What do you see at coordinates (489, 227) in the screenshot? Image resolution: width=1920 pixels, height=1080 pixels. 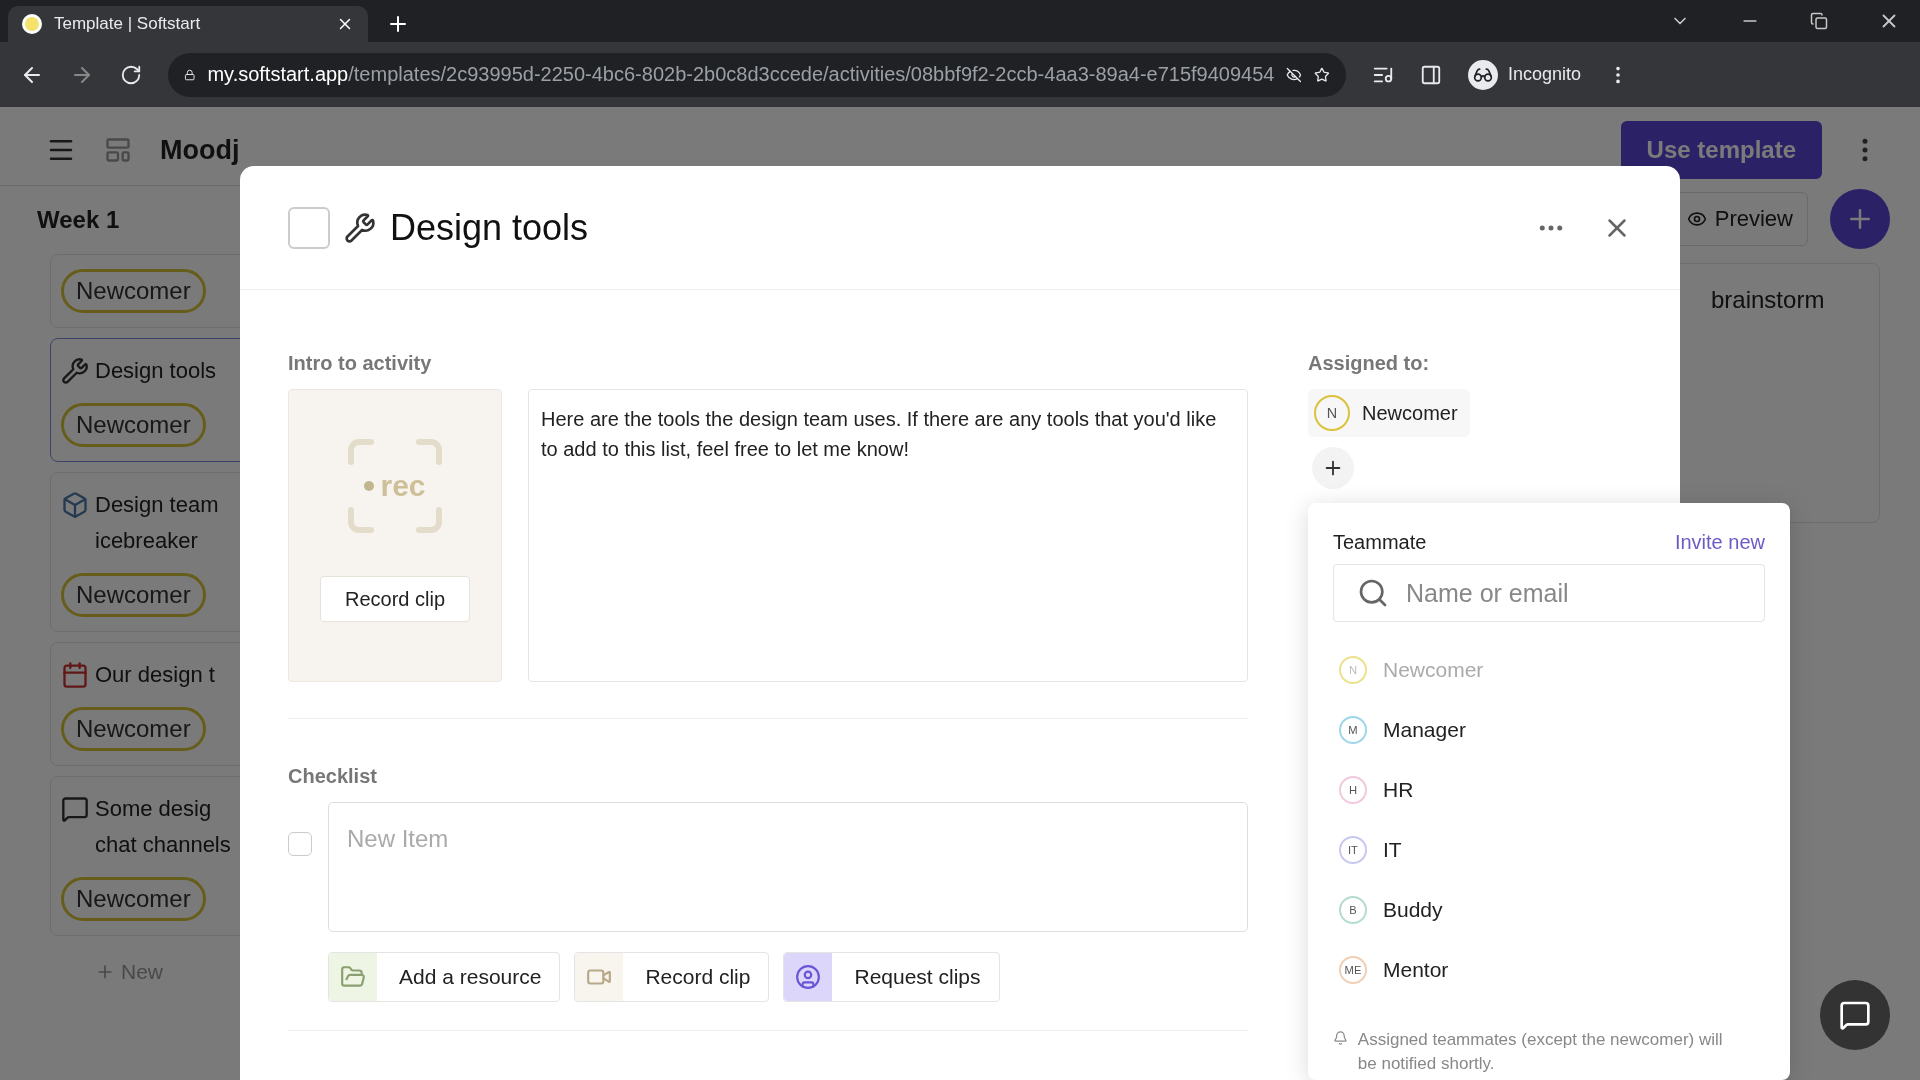 I see `dialog-title: Design tools` at bounding box center [489, 227].